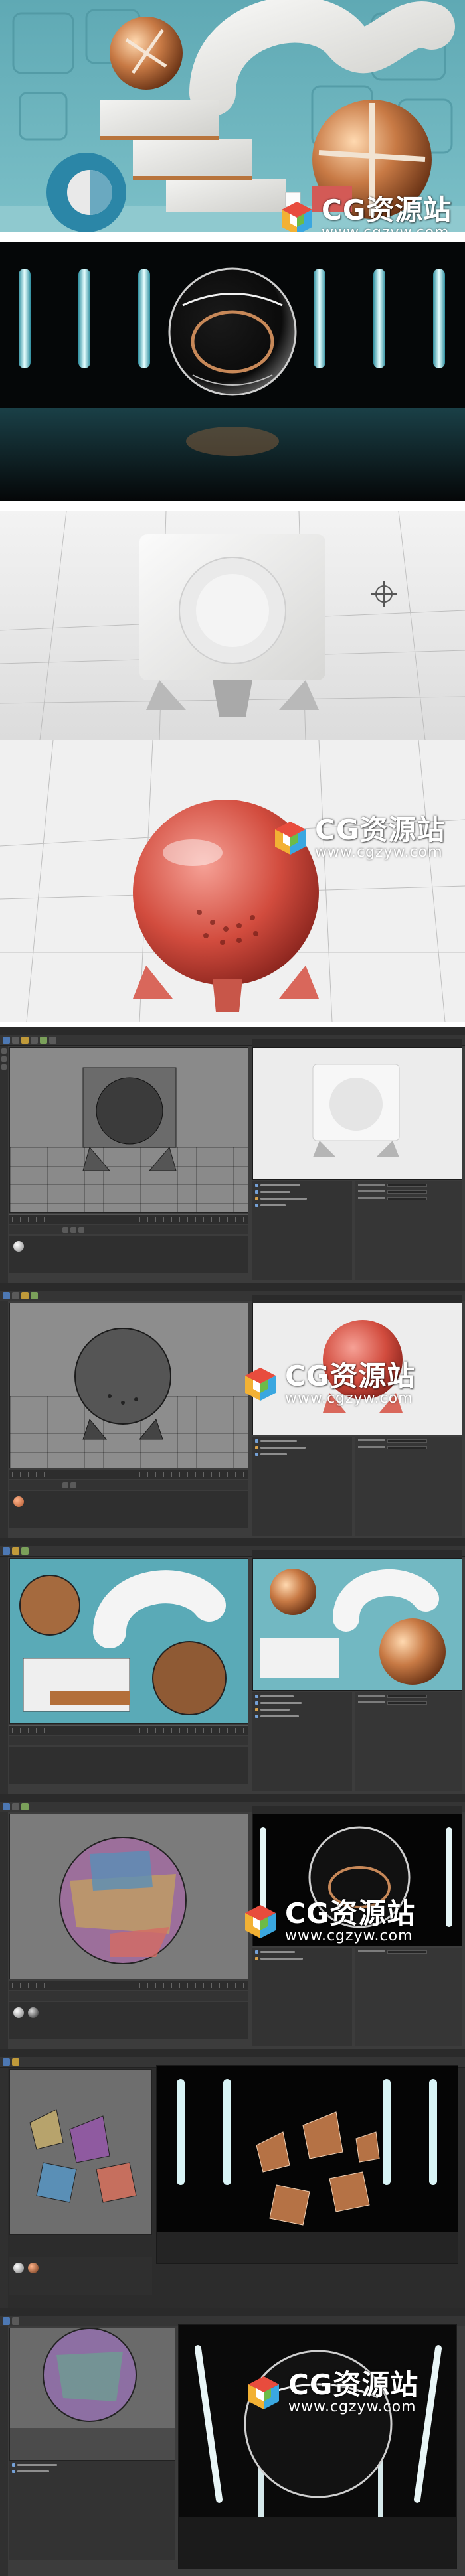  Describe the element at coordinates (81, 1229) in the screenshot. I see `record-button` at that location.